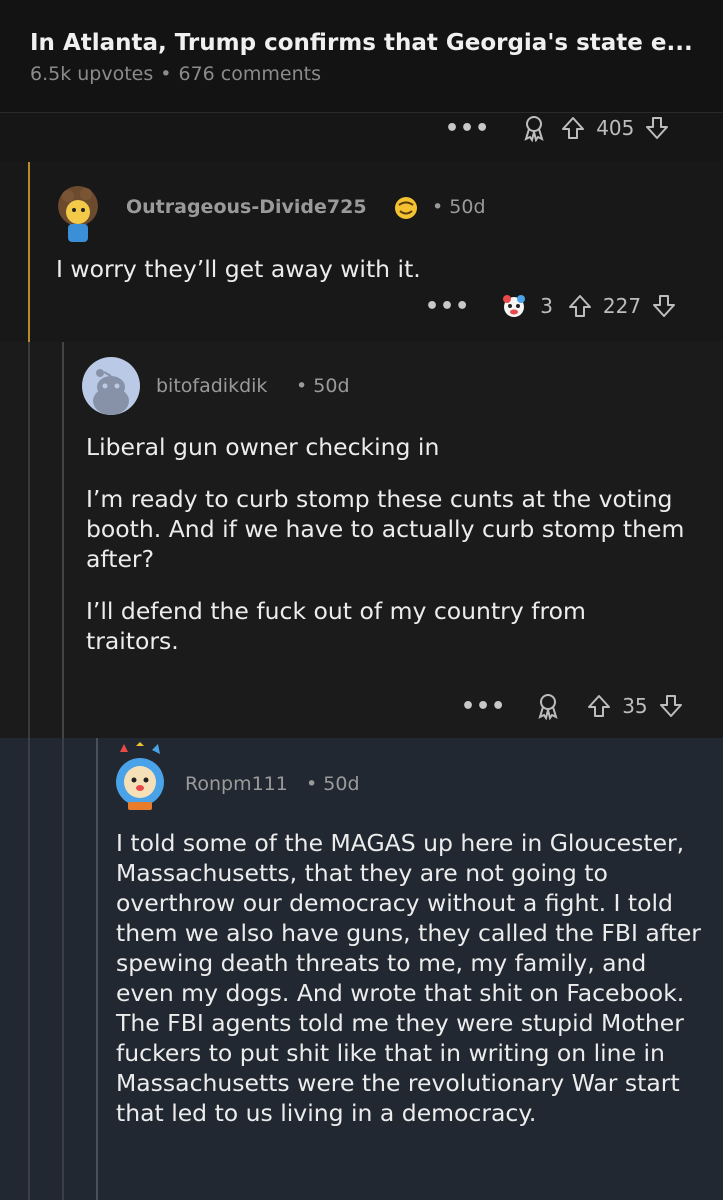 The image size is (723, 1200). What do you see at coordinates (635, 706) in the screenshot?
I see `comment-score: 35` at bounding box center [635, 706].